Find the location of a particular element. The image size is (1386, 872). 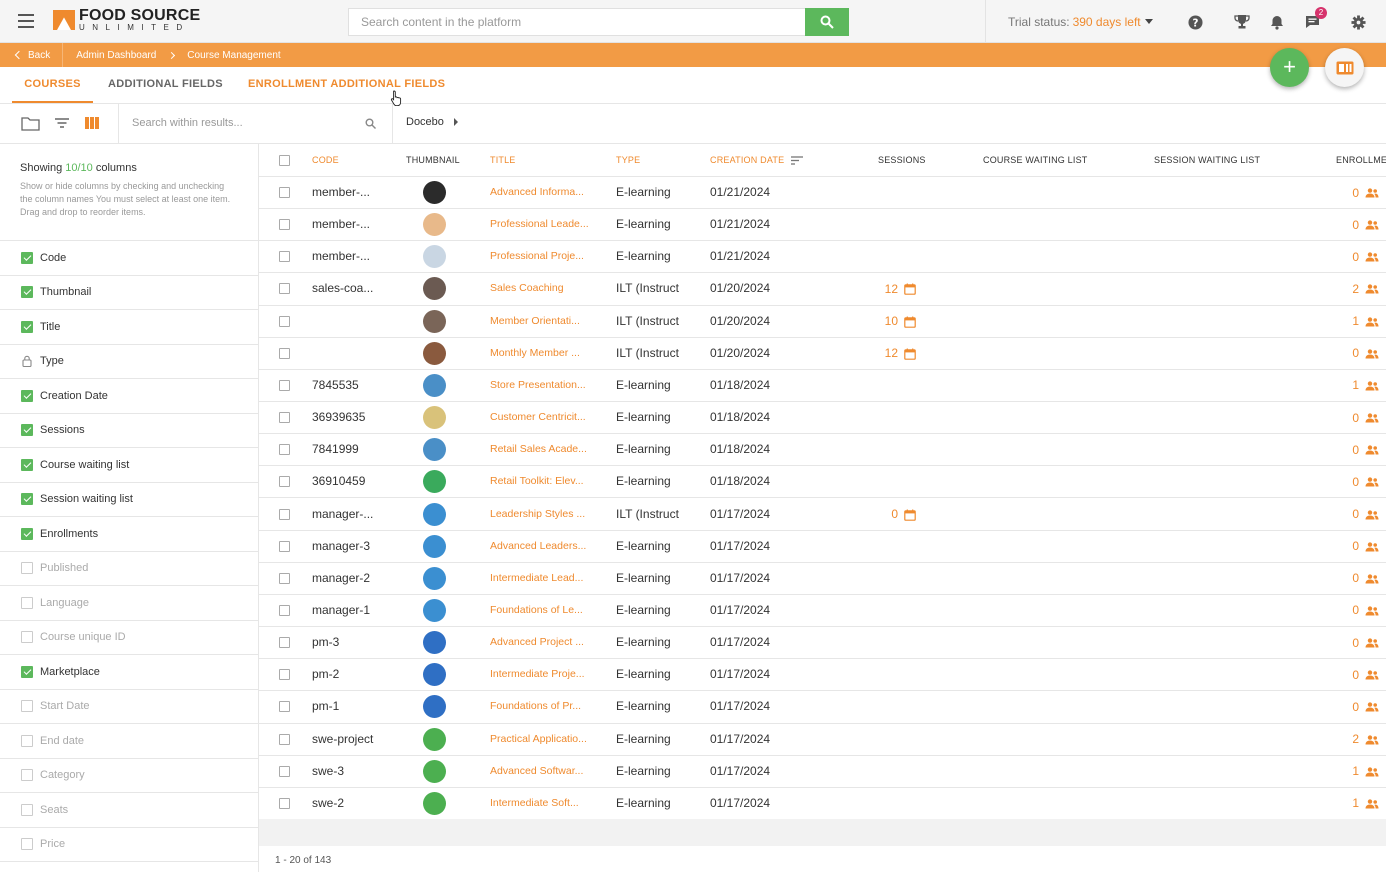

search-icon is located at coordinates (370, 123).